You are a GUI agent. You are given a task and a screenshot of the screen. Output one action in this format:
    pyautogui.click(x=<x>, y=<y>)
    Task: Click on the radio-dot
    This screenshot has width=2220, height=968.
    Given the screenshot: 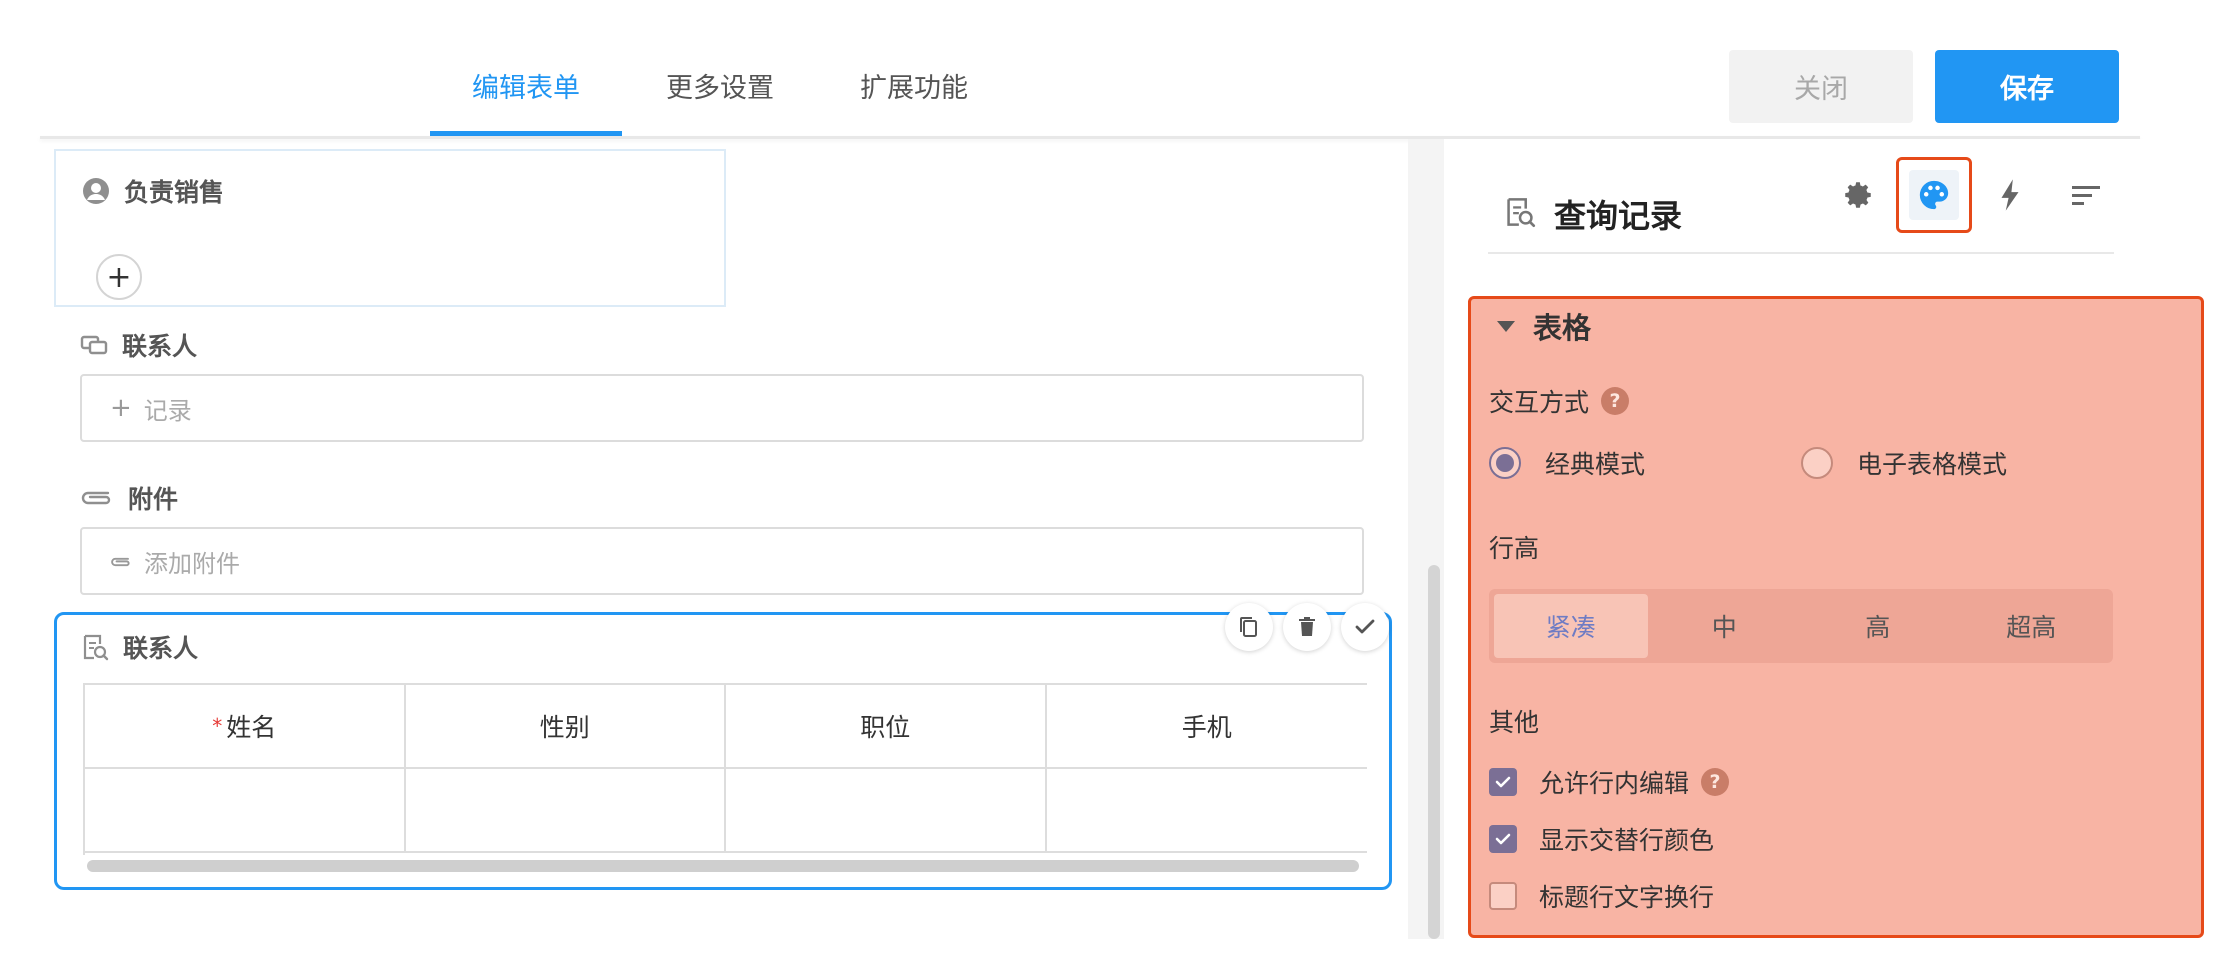 What is the action you would take?
    pyautogui.click(x=1817, y=463)
    